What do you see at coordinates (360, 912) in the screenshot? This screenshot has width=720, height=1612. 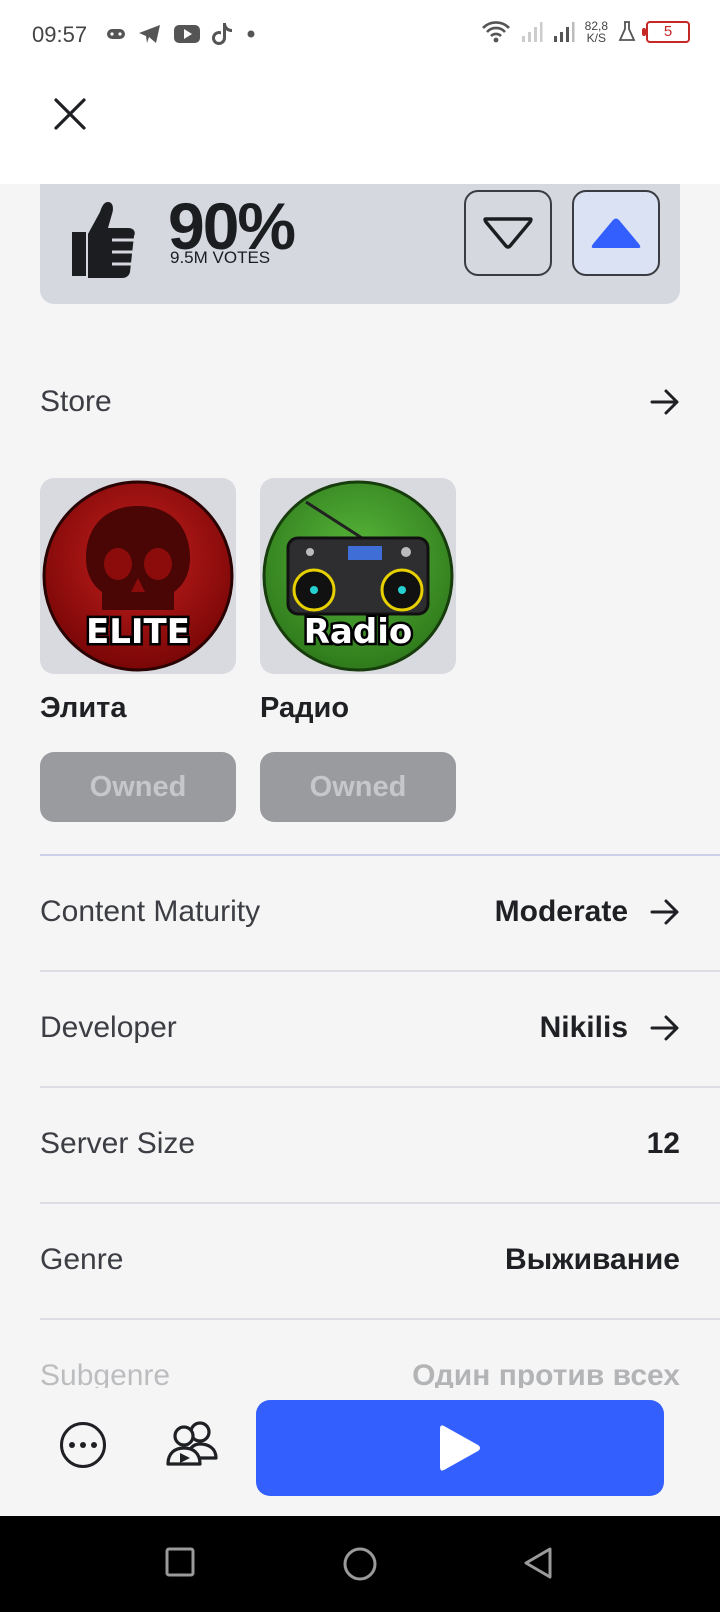 I see `content-maturity-row: Content Maturity Moderate` at bounding box center [360, 912].